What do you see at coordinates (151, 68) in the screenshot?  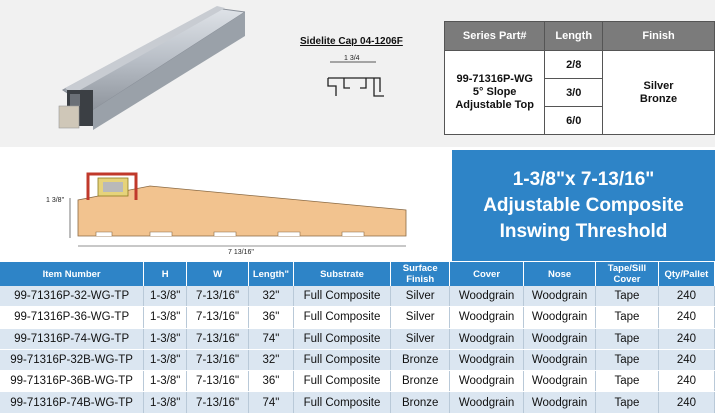 I see `product-photo` at bounding box center [151, 68].